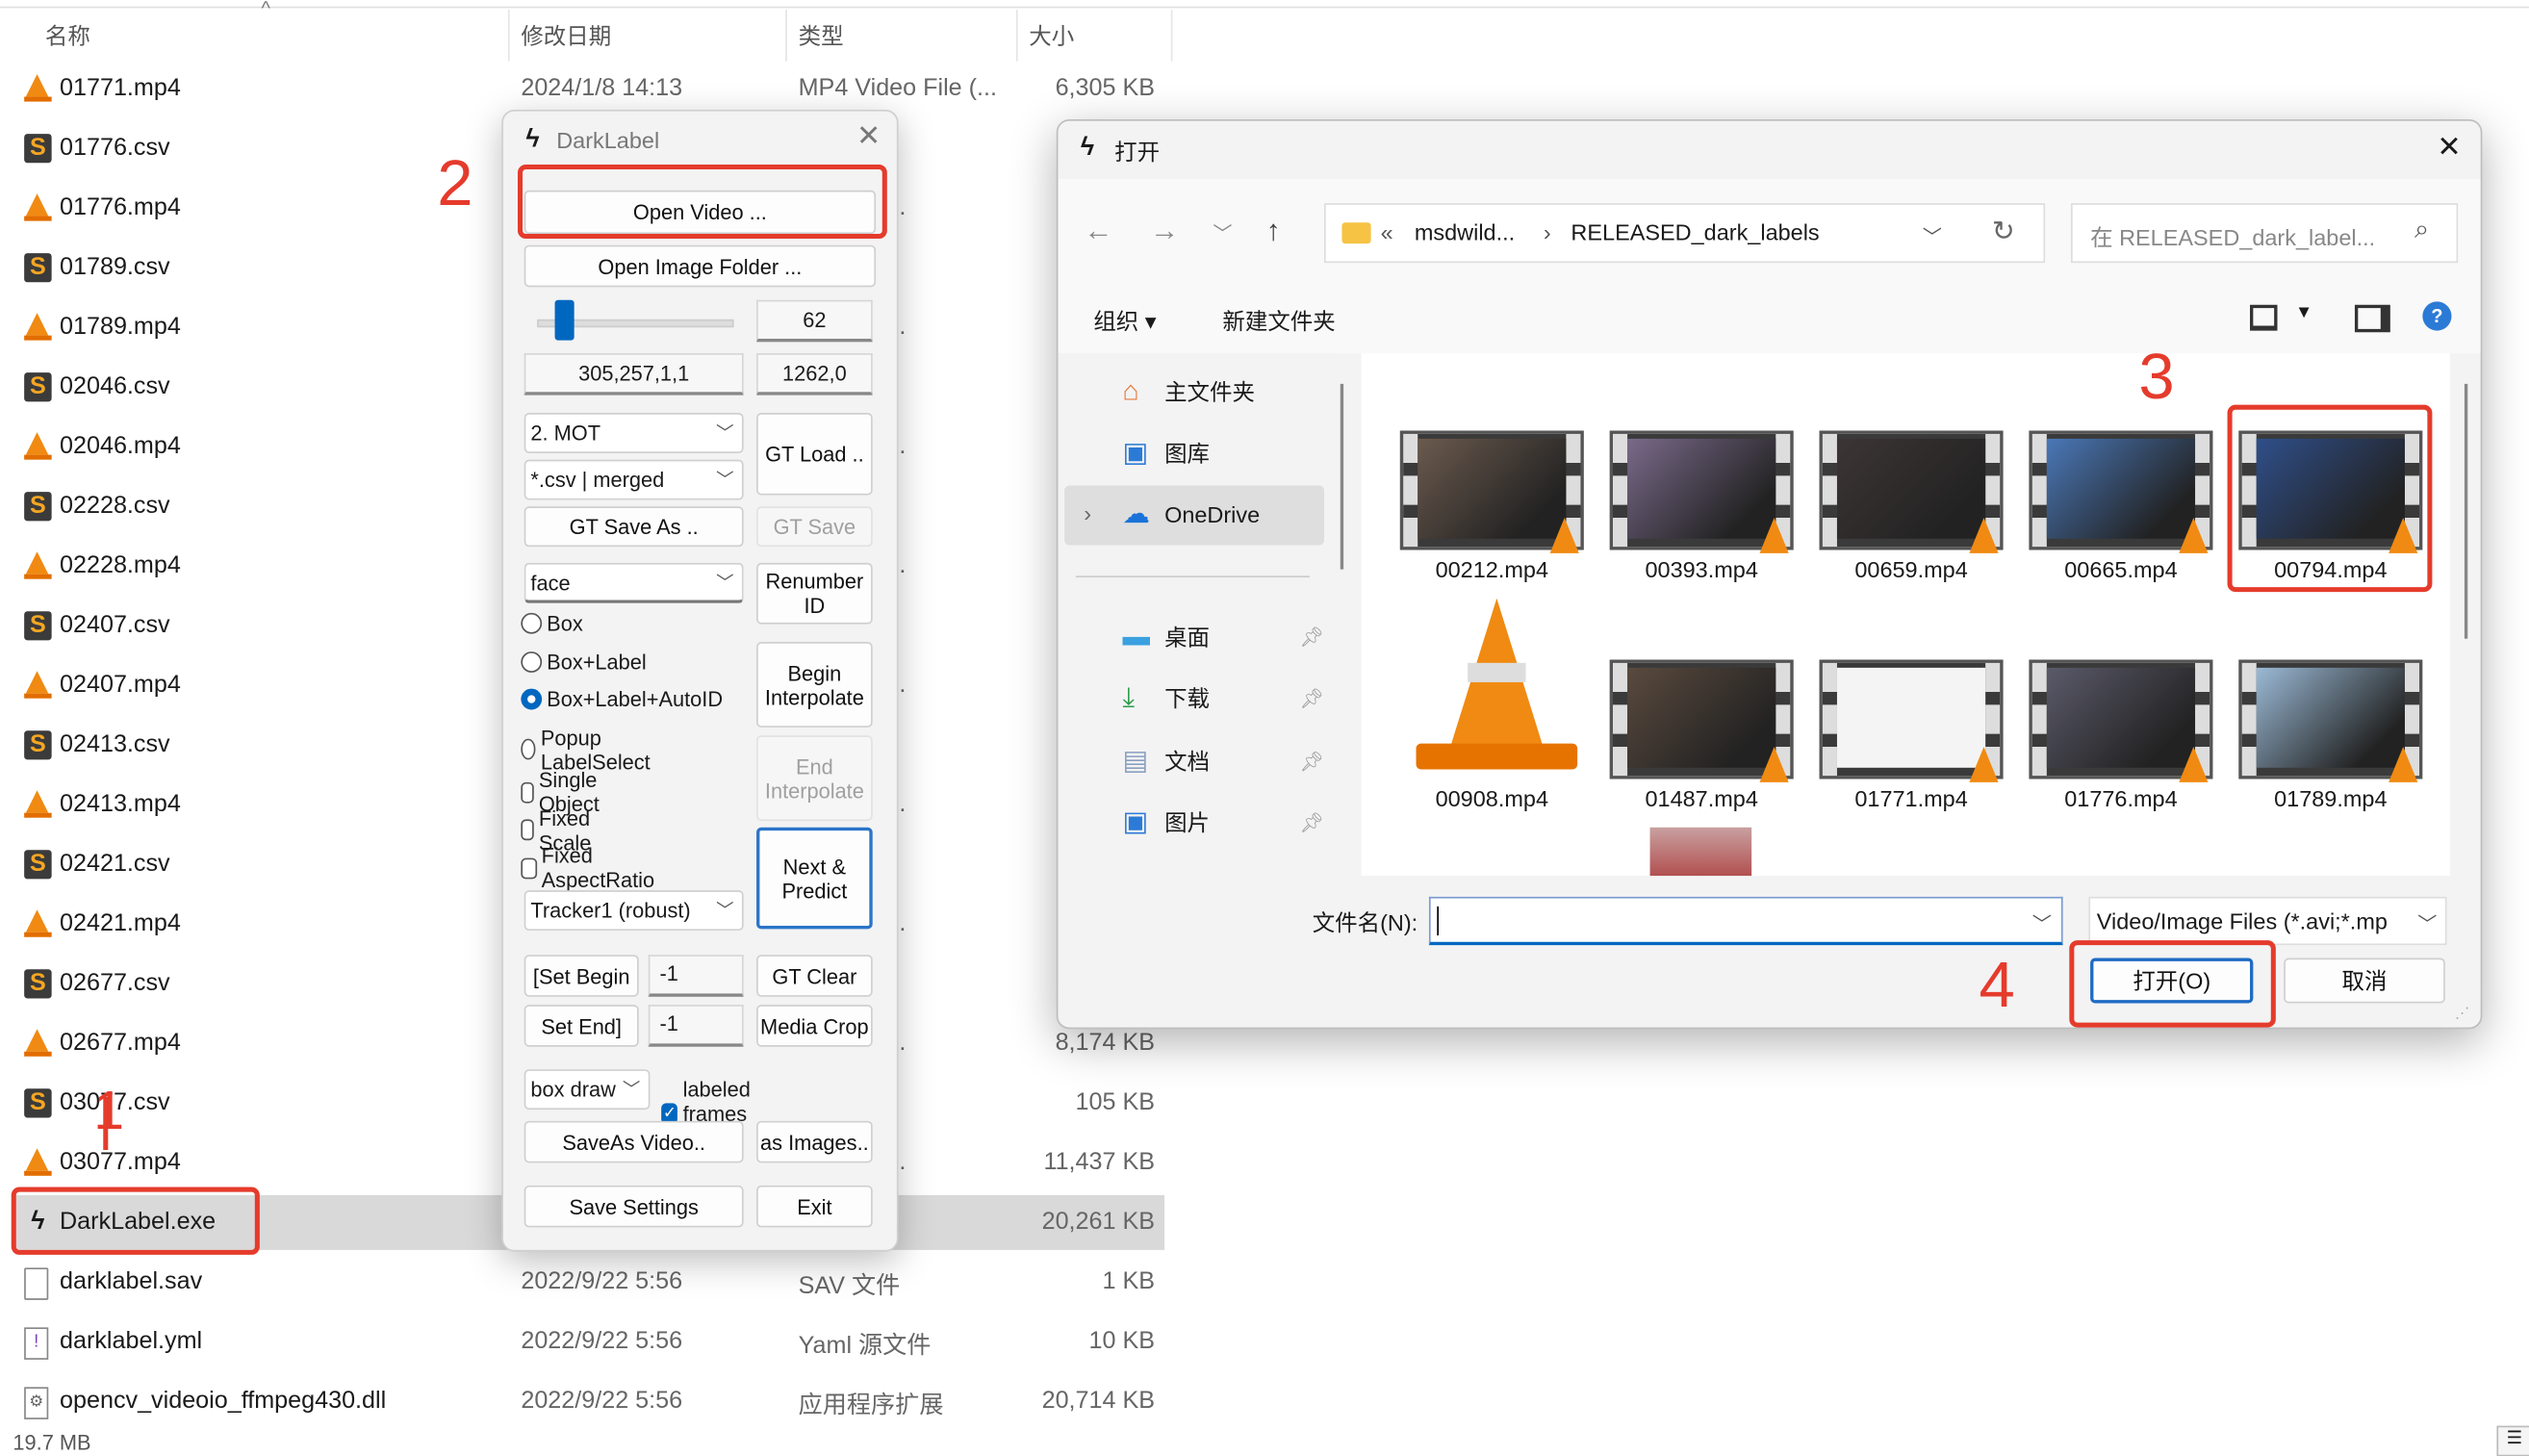 The width and height of the screenshot is (2529, 1456). I want to click on end-interpolate-button: End Interpolate, so click(814, 779).